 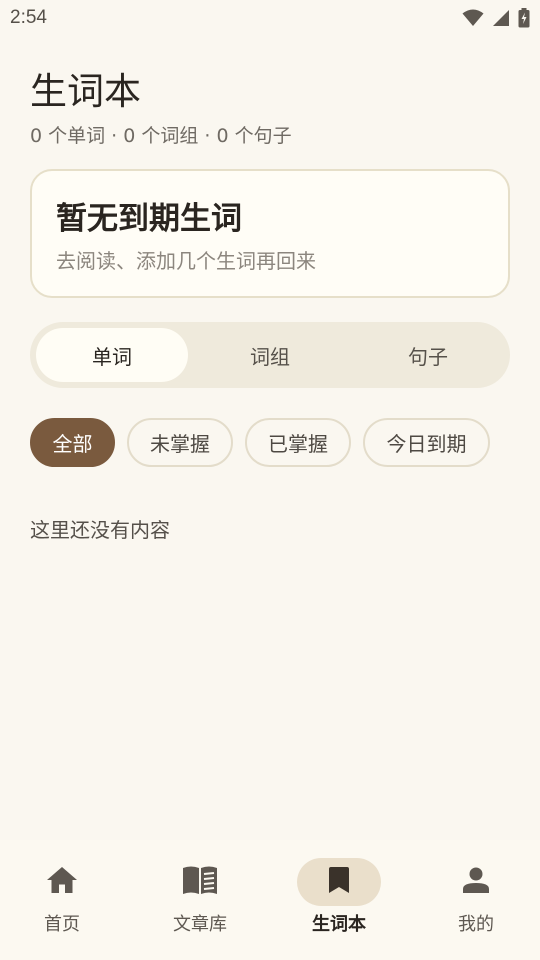 I want to click on filter-chip-mastered: 已掌握, so click(x=298, y=442).